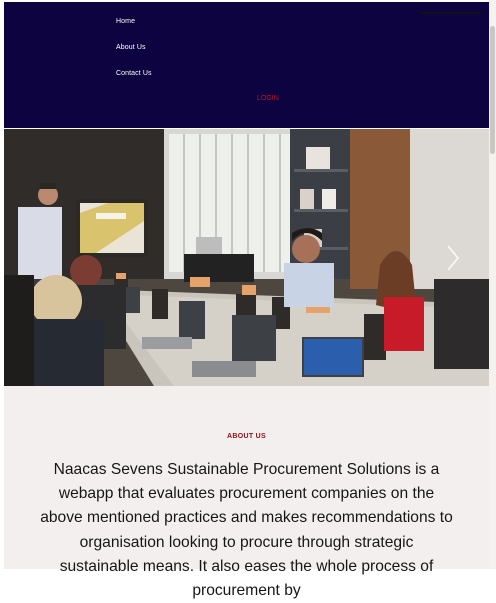 Image resolution: width=496 pixels, height=603 pixels. Describe the element at coordinates (492, 90) in the screenshot. I see `scrollbar-thumb` at that location.